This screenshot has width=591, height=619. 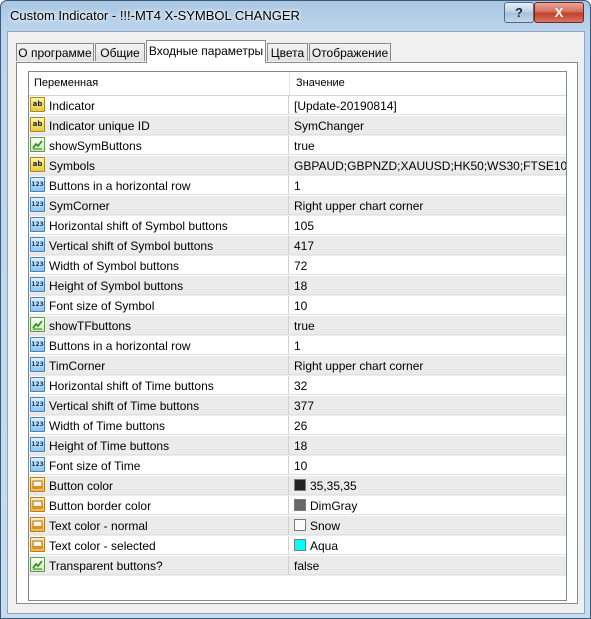 What do you see at coordinates (304, 246) in the screenshot?
I see `param-value: 417` at bounding box center [304, 246].